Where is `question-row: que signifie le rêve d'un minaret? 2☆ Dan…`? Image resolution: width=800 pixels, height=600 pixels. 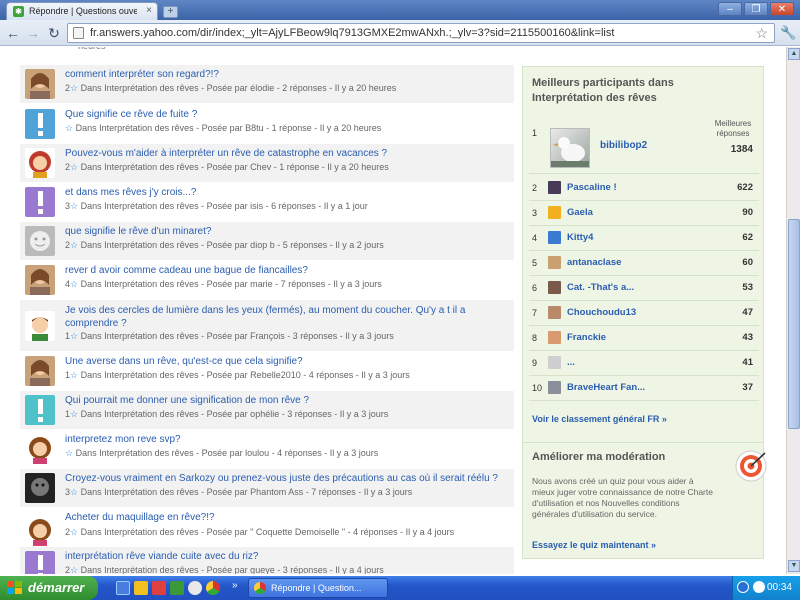
question-row: que signifie le rêve d'un minaret? 2☆ Dan… is located at coordinates (267, 241).